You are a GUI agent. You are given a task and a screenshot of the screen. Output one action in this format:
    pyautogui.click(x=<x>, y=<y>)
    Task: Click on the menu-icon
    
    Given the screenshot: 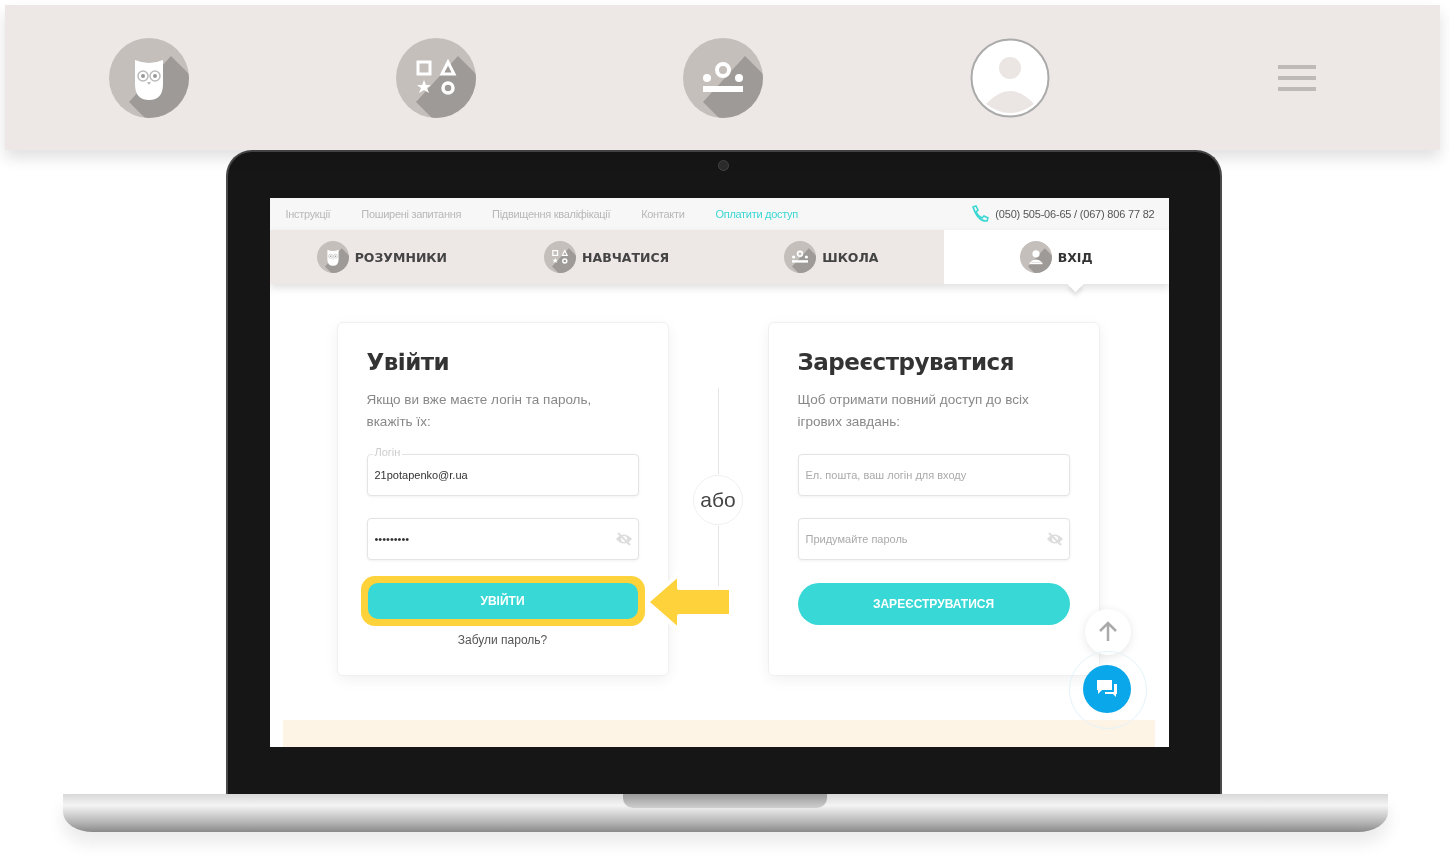 What is the action you would take?
    pyautogui.click(x=1296, y=77)
    